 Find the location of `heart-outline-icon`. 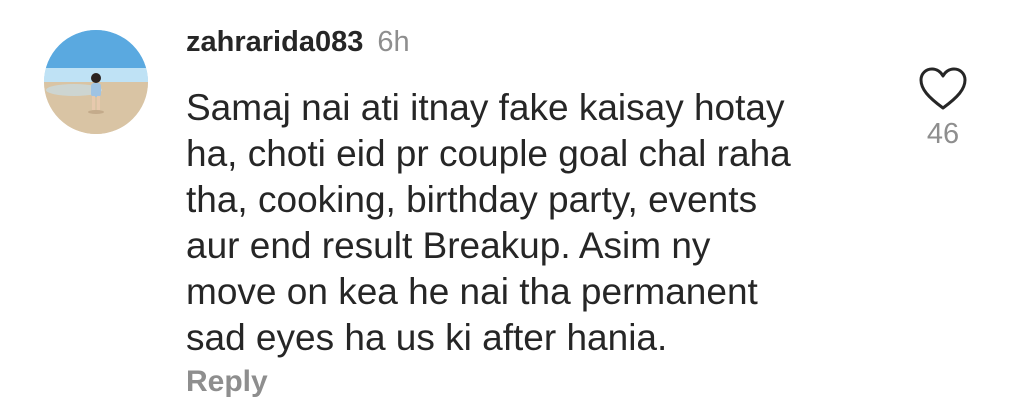

heart-outline-icon is located at coordinates (943, 89).